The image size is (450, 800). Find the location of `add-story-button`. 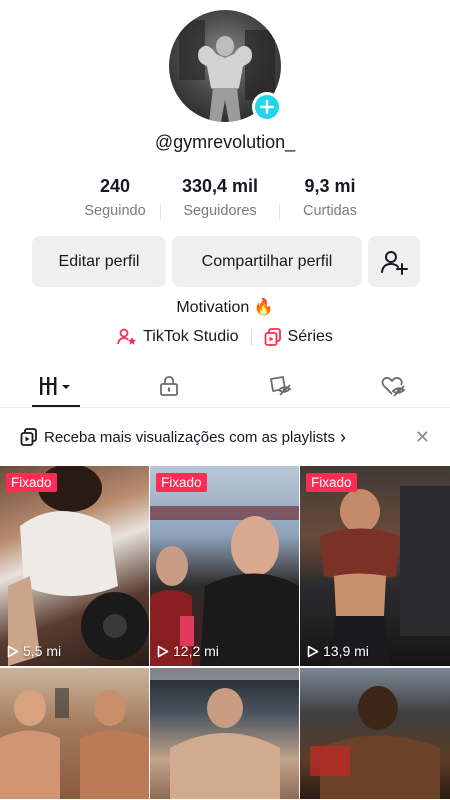

add-story-button is located at coordinates (267, 107).